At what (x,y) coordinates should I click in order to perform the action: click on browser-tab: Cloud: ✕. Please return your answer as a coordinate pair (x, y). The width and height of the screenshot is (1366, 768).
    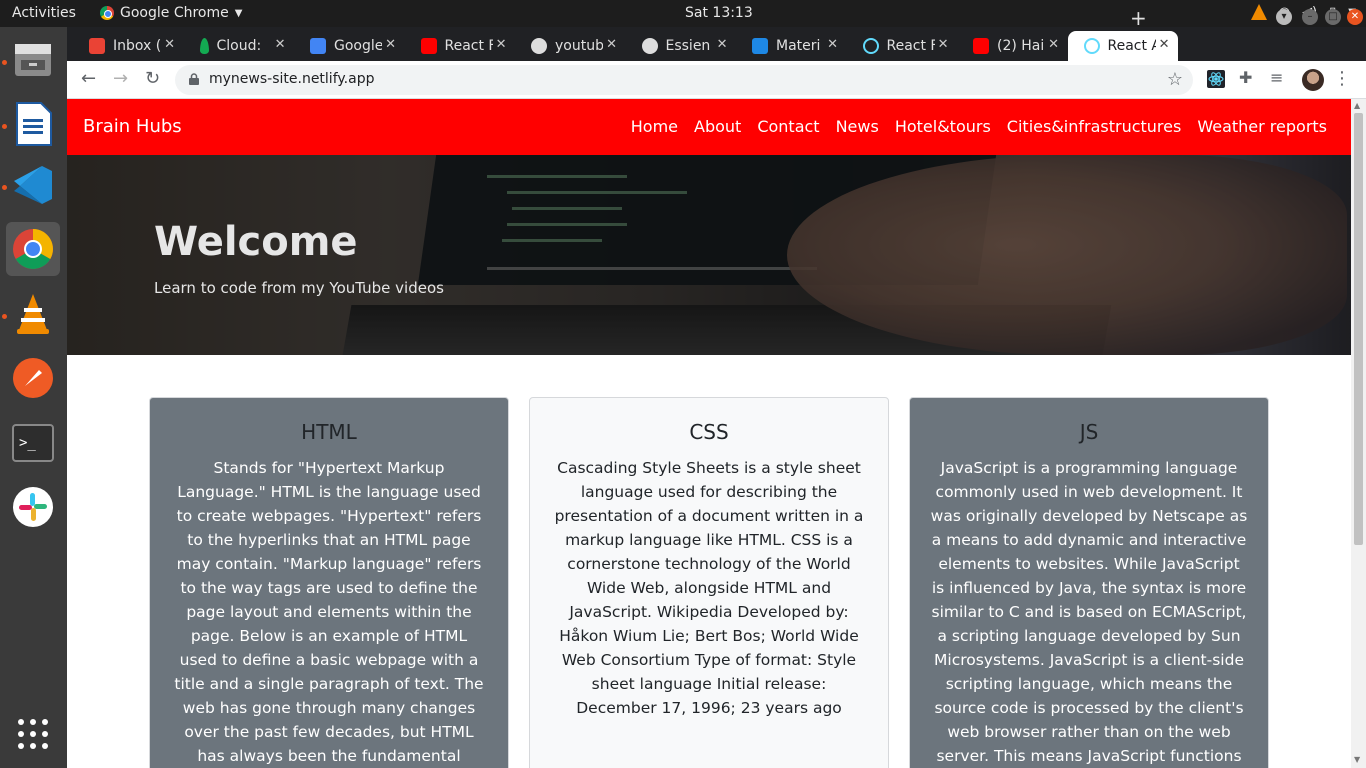
    Looking at the image, I should click on (239, 46).